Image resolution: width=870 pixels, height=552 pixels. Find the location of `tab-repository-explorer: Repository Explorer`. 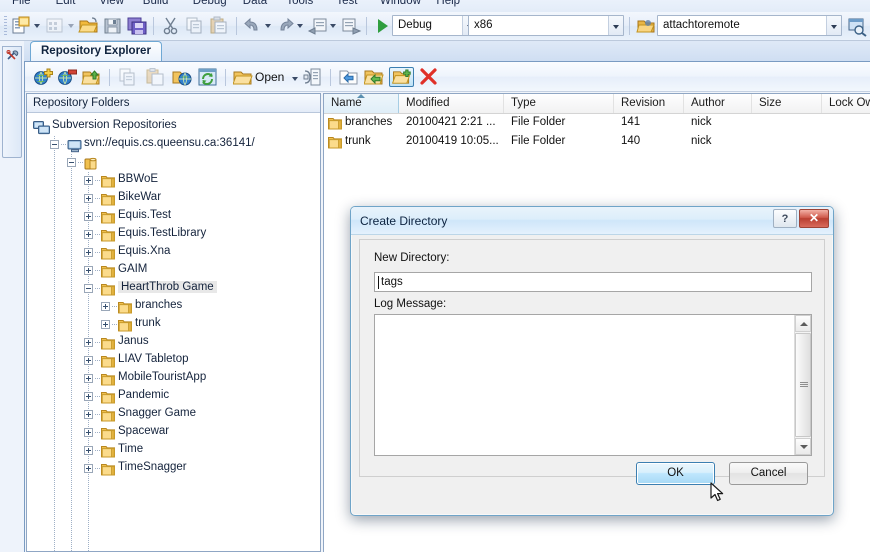

tab-repository-explorer: Repository Explorer is located at coordinates (96, 51).